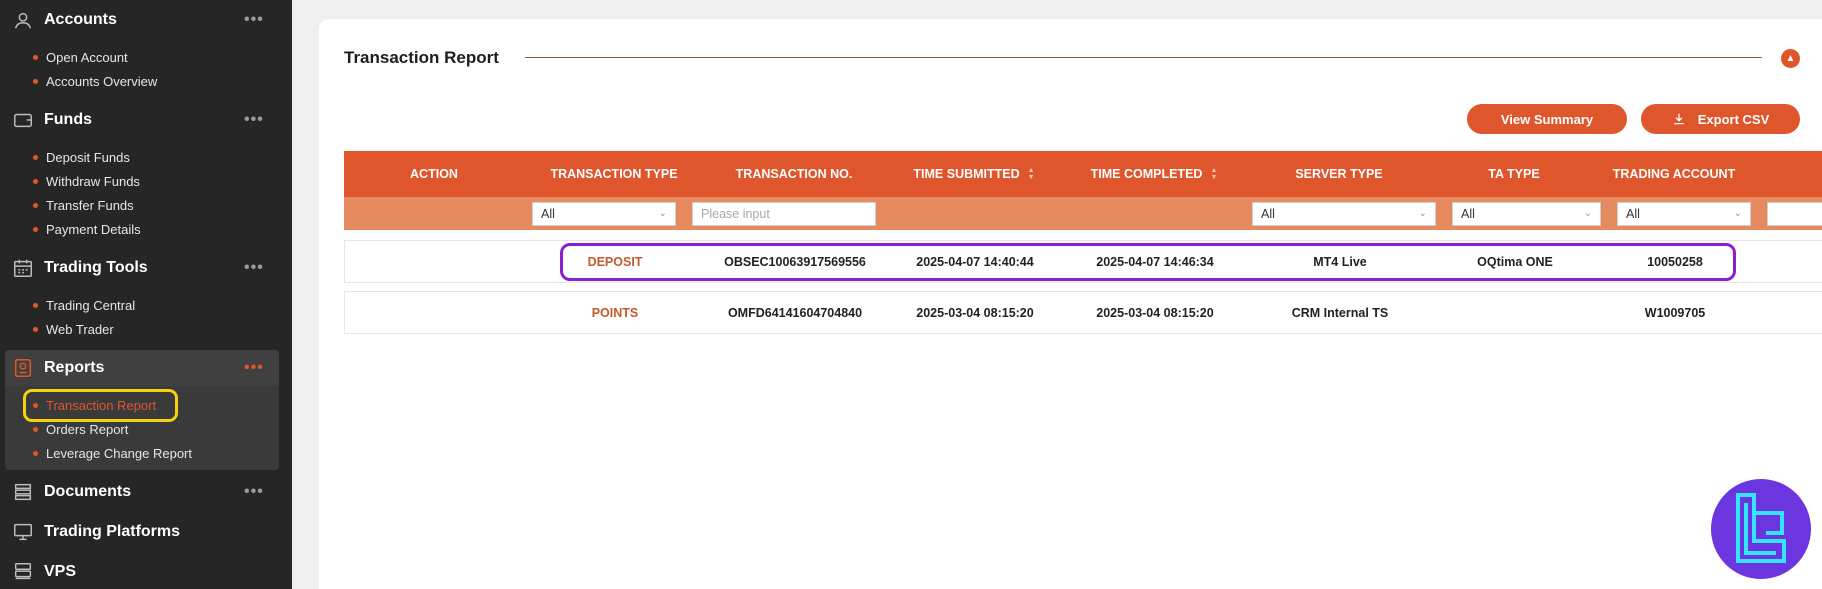  I want to click on page-title: Transaction Report, so click(421, 57).